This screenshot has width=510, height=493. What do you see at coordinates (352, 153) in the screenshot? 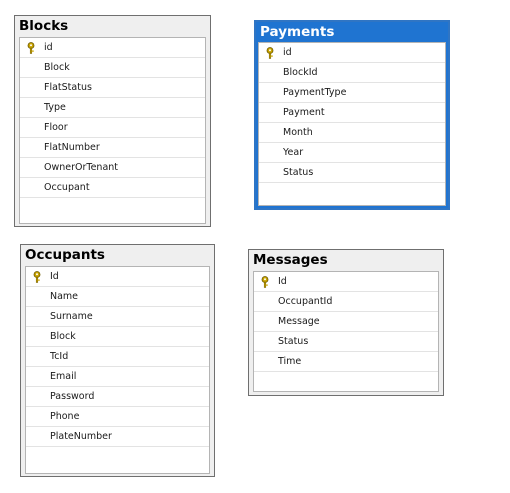
I see `column-row: Year` at bounding box center [352, 153].